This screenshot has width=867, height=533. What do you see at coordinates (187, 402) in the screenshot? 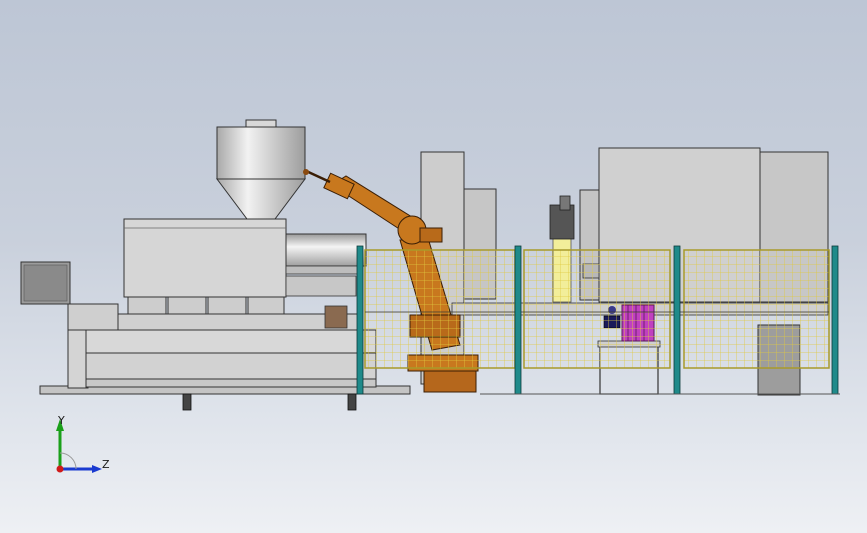
I see `machine-foot-left` at bounding box center [187, 402].